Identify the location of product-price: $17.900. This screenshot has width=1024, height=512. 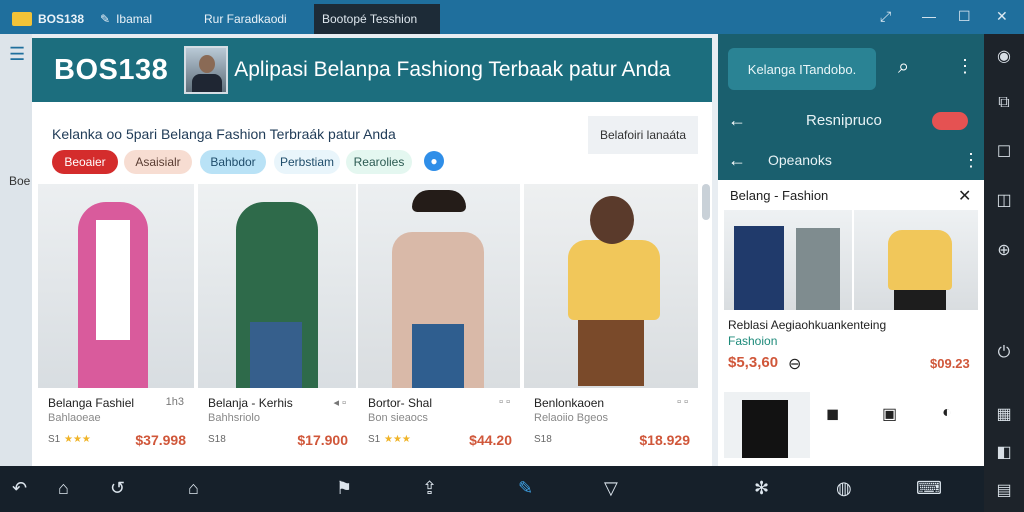
(322, 440).